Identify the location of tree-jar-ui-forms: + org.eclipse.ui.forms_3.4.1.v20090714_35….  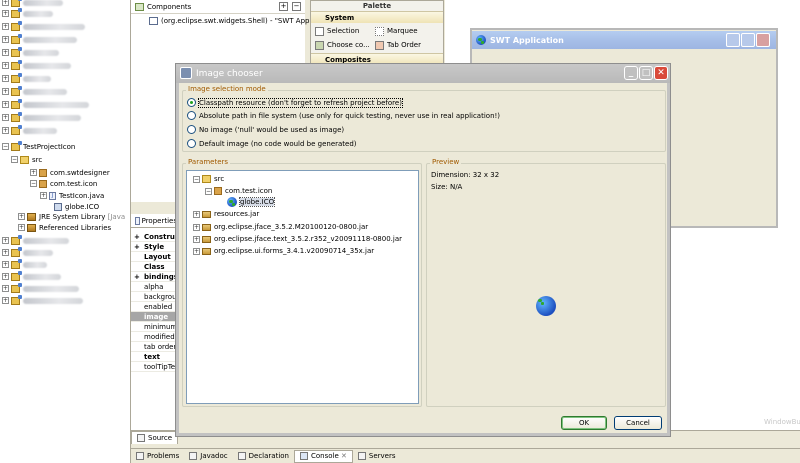
(283, 251).